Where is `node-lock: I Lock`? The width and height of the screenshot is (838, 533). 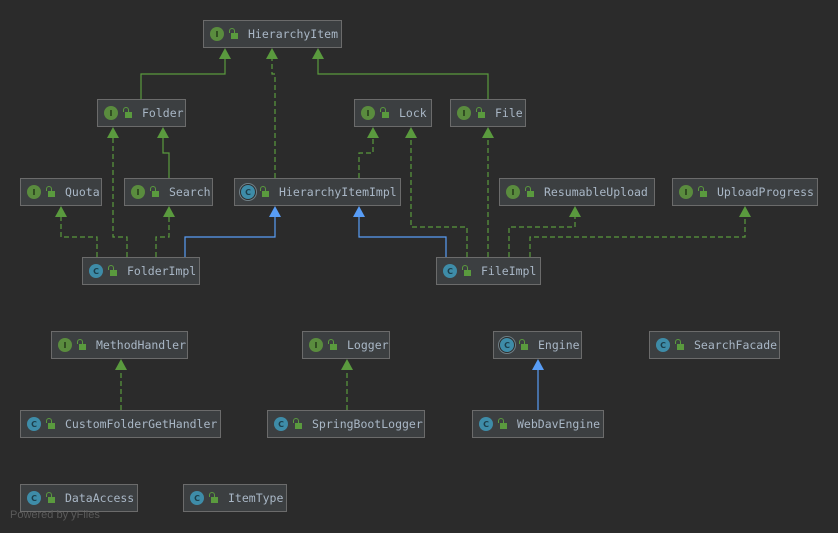 node-lock: I Lock is located at coordinates (393, 113).